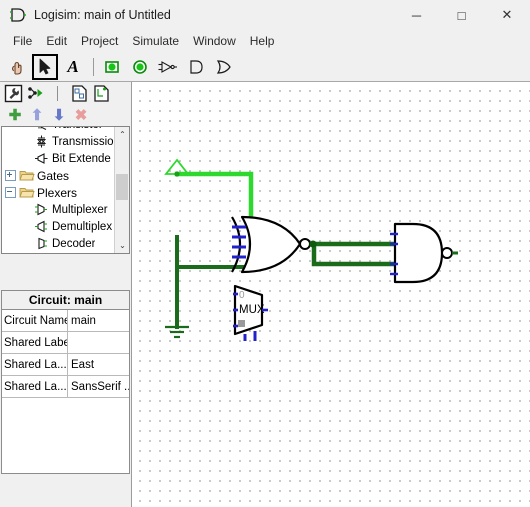 This screenshot has width=530, height=507. I want to click on poke-tool, so click(17, 67).